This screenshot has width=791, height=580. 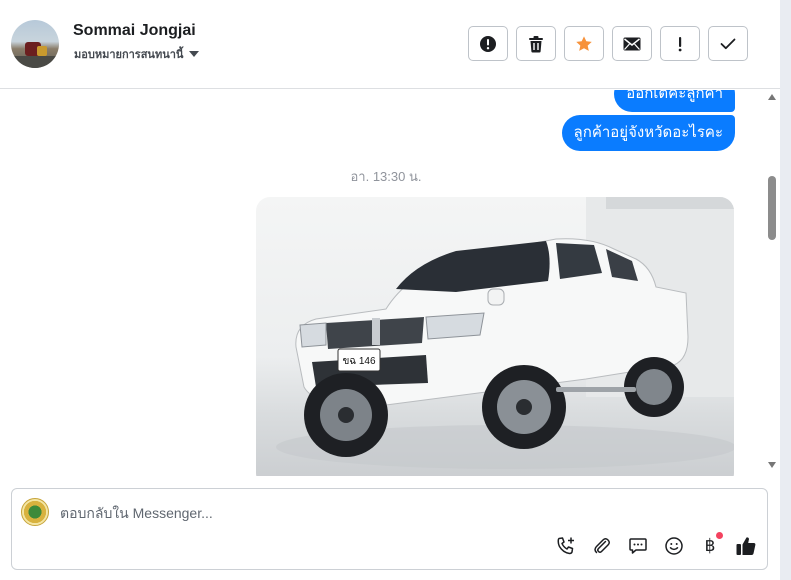 I want to click on check-icon, so click(x=728, y=43).